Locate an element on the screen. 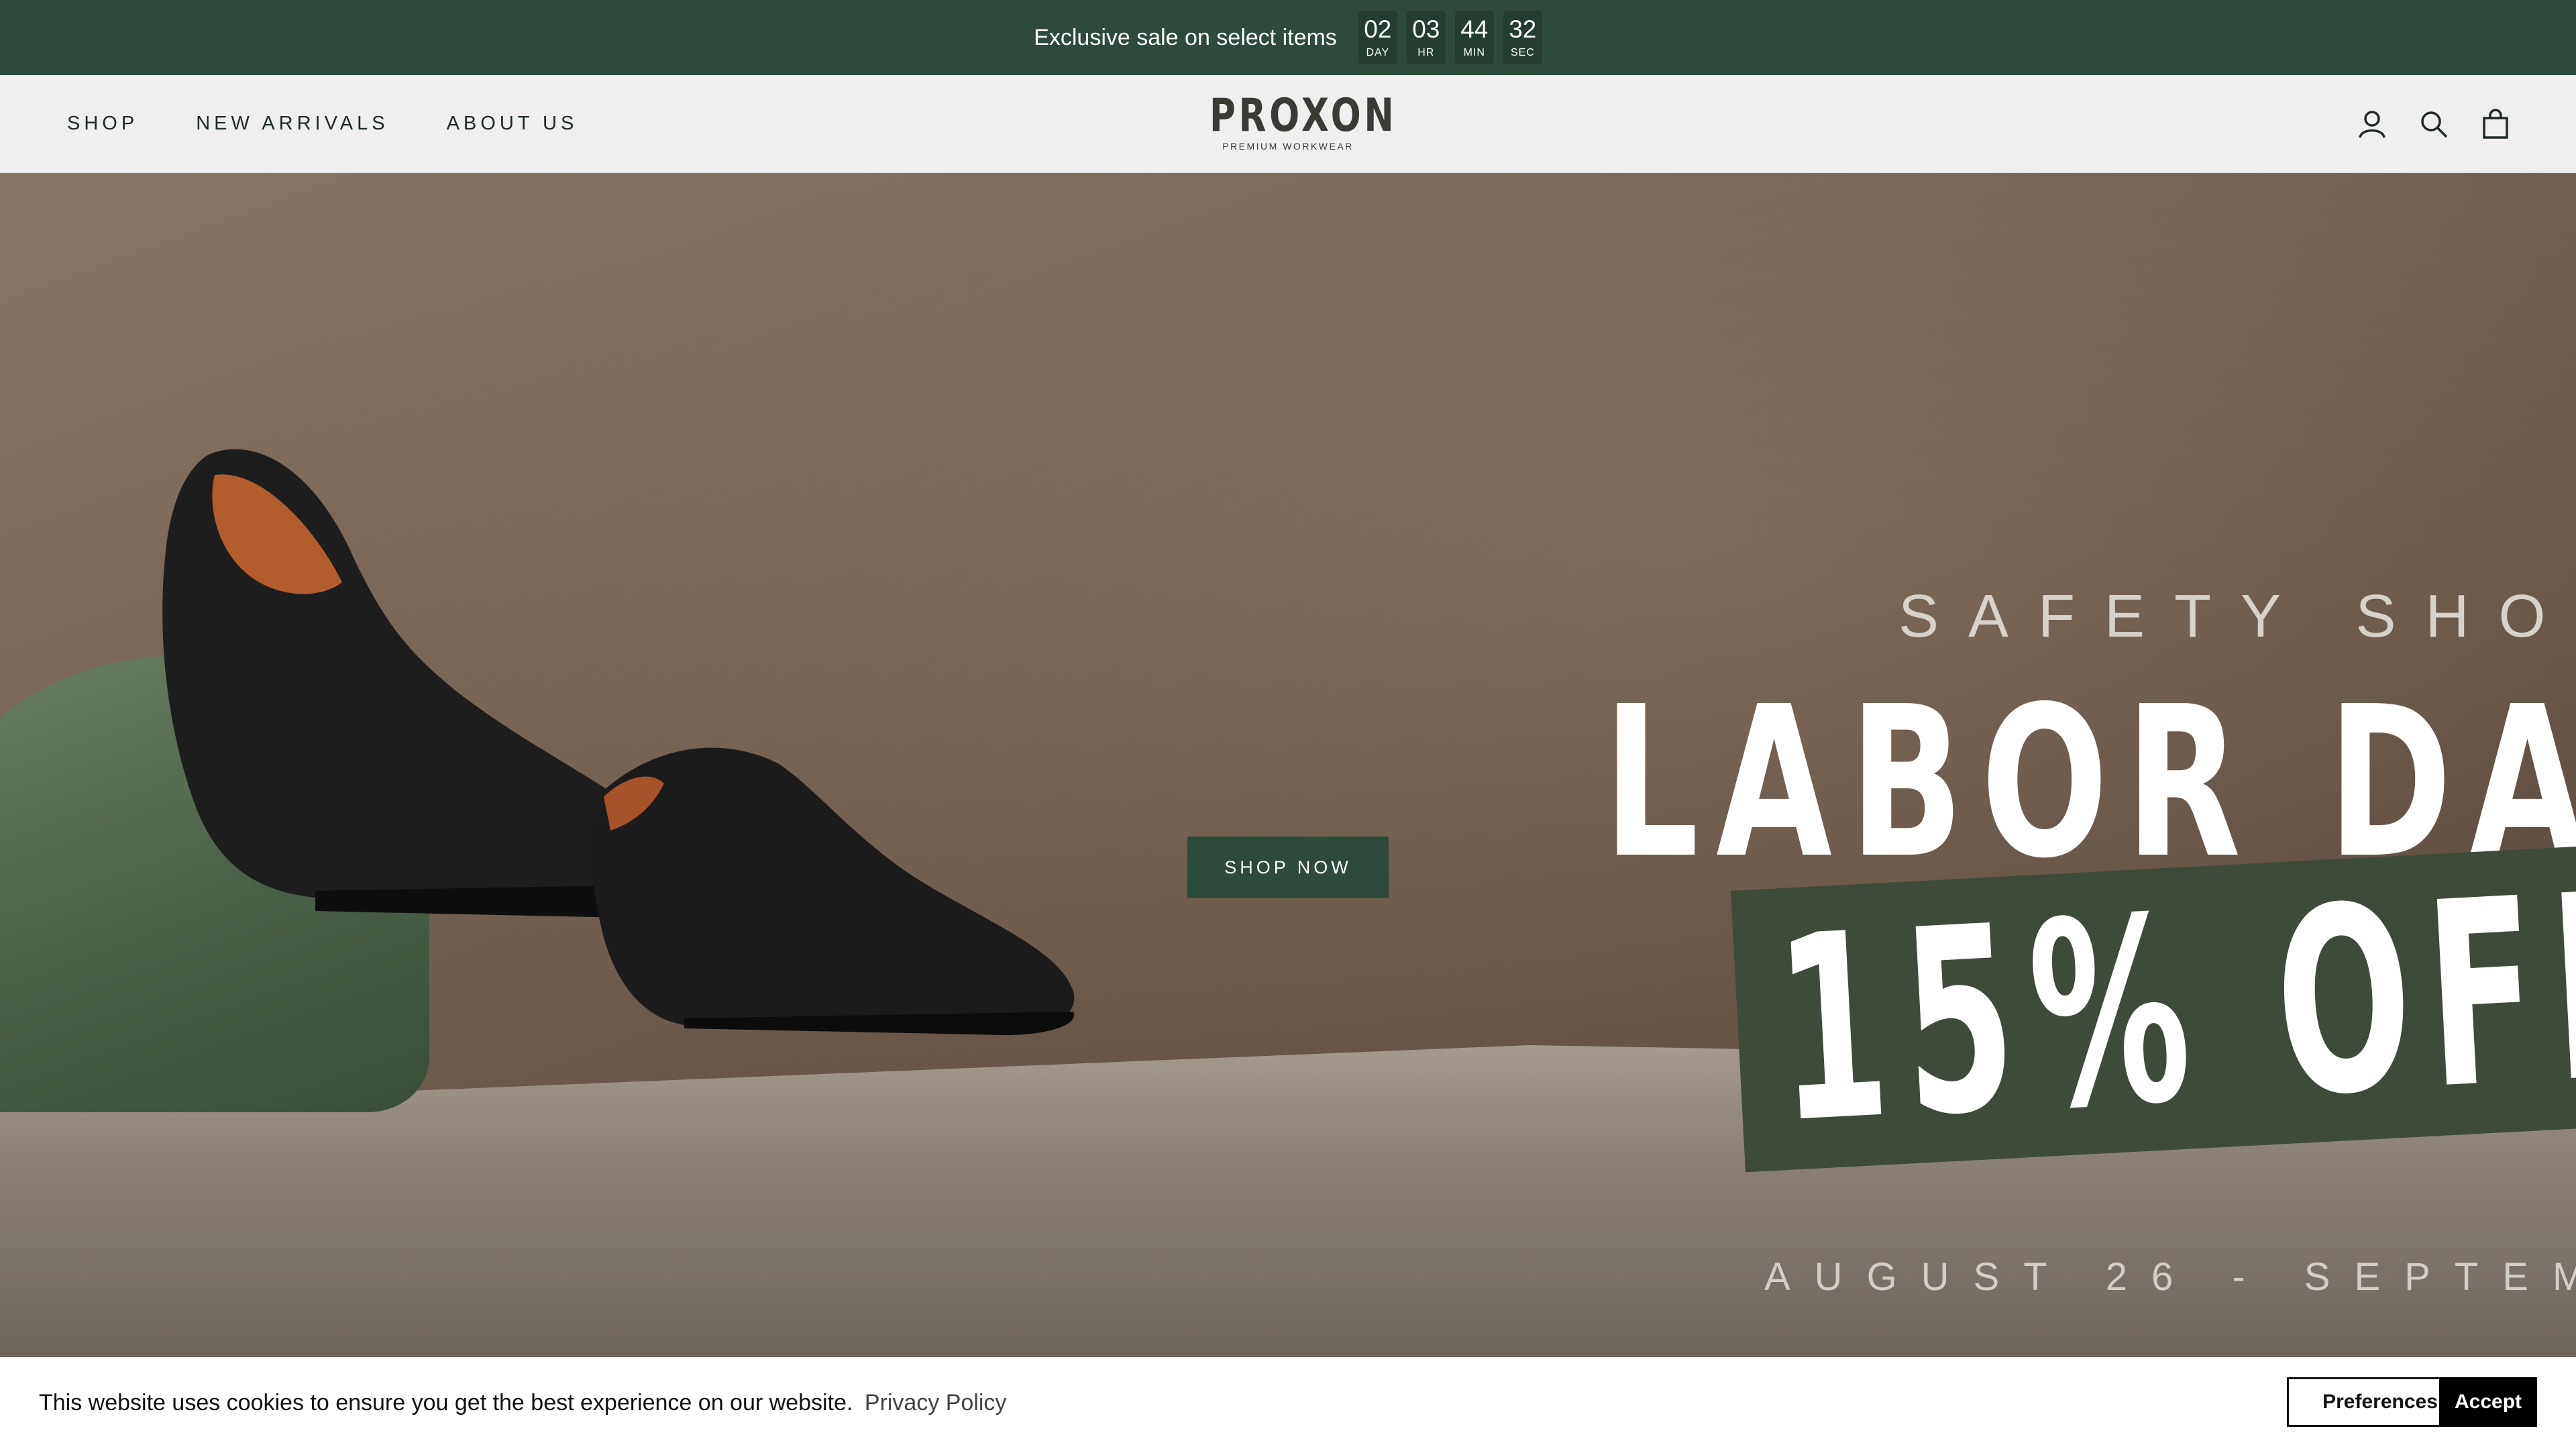  countdown-label: SEC is located at coordinates (1522, 52).